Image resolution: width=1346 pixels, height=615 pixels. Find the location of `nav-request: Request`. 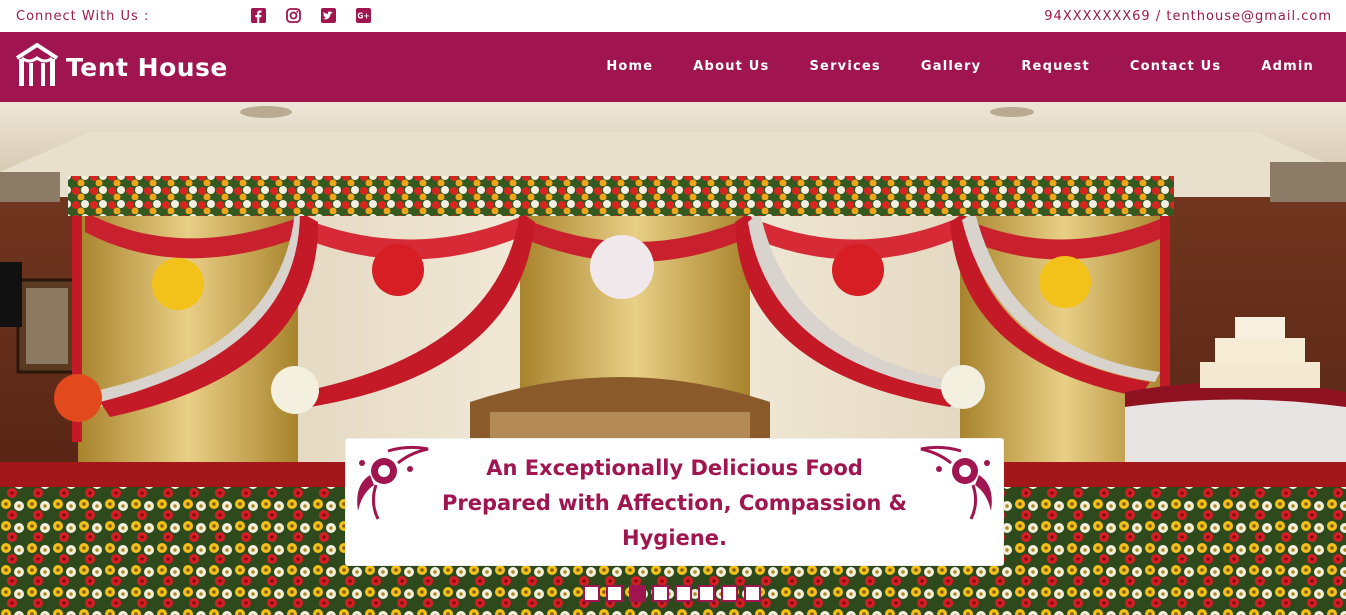

nav-request: Request is located at coordinates (1055, 66).